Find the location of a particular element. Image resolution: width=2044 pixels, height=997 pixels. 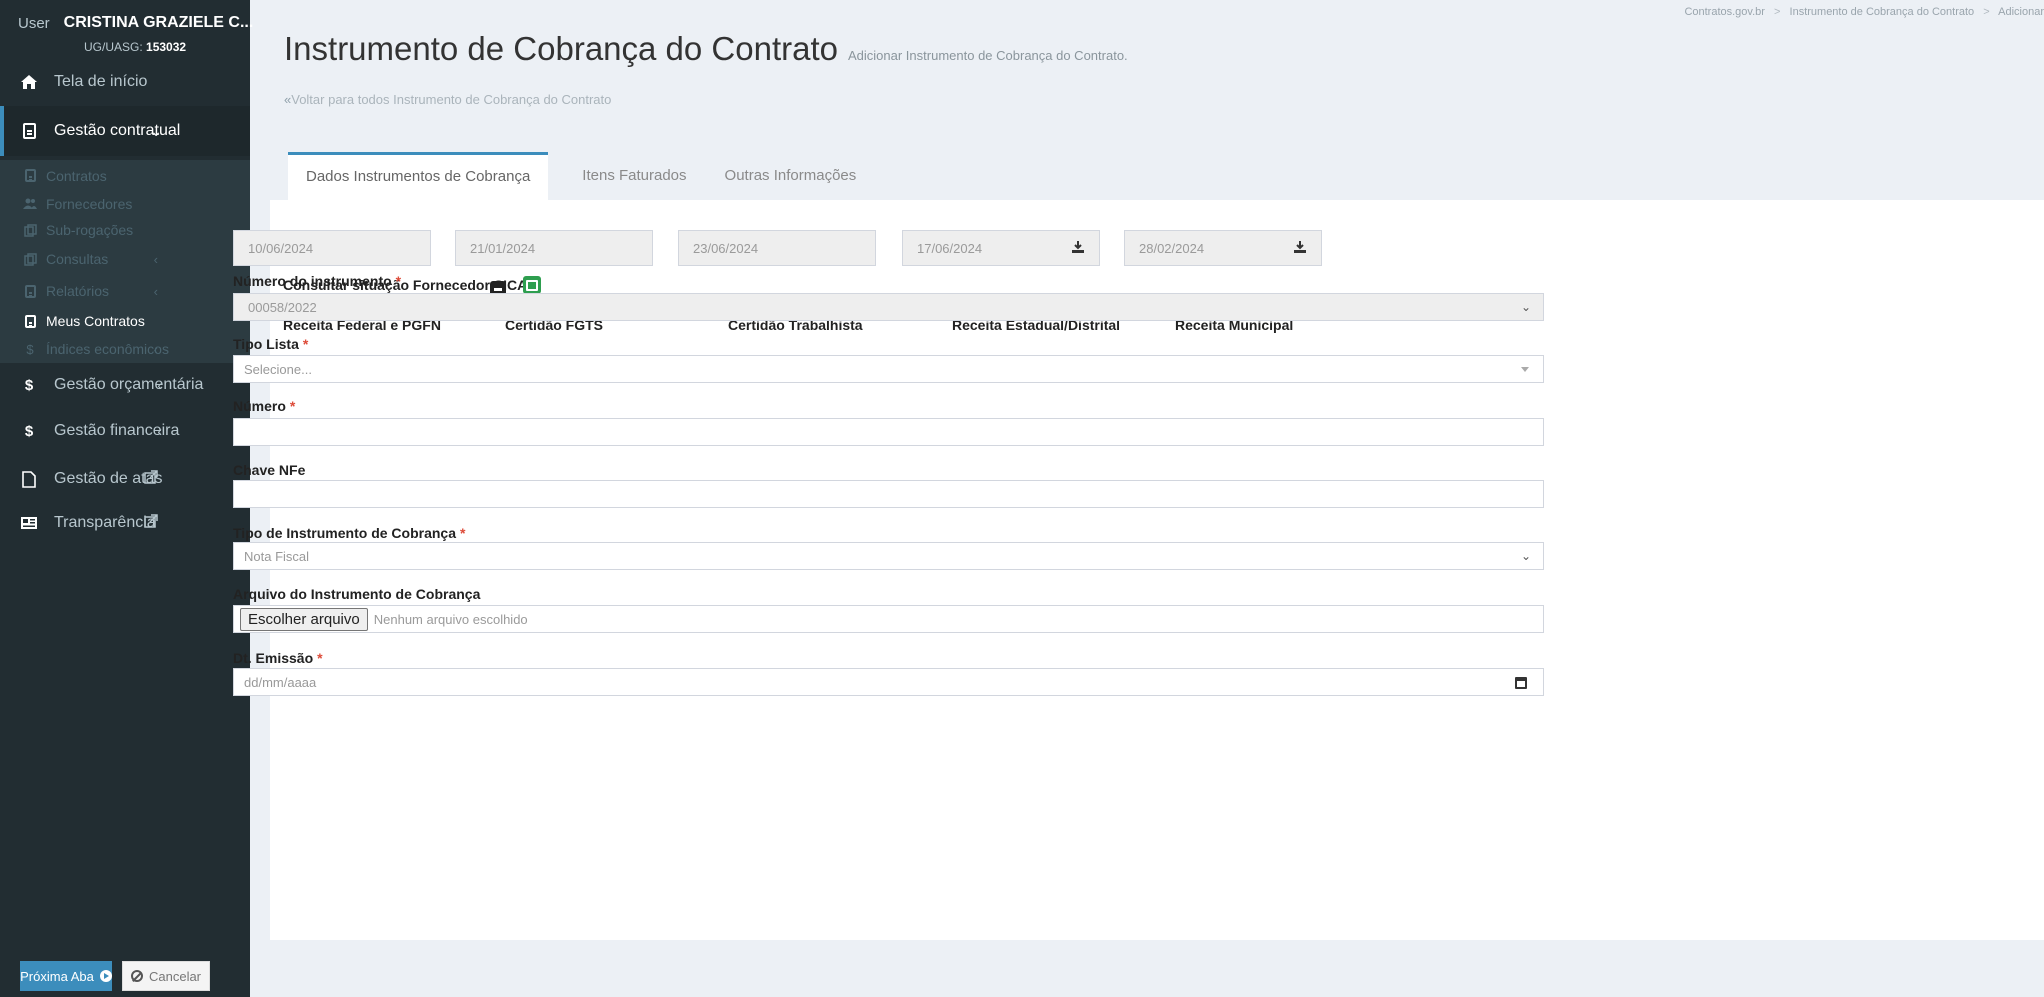

cert-field-fgts: 21/01/2024 is located at coordinates (554, 248).